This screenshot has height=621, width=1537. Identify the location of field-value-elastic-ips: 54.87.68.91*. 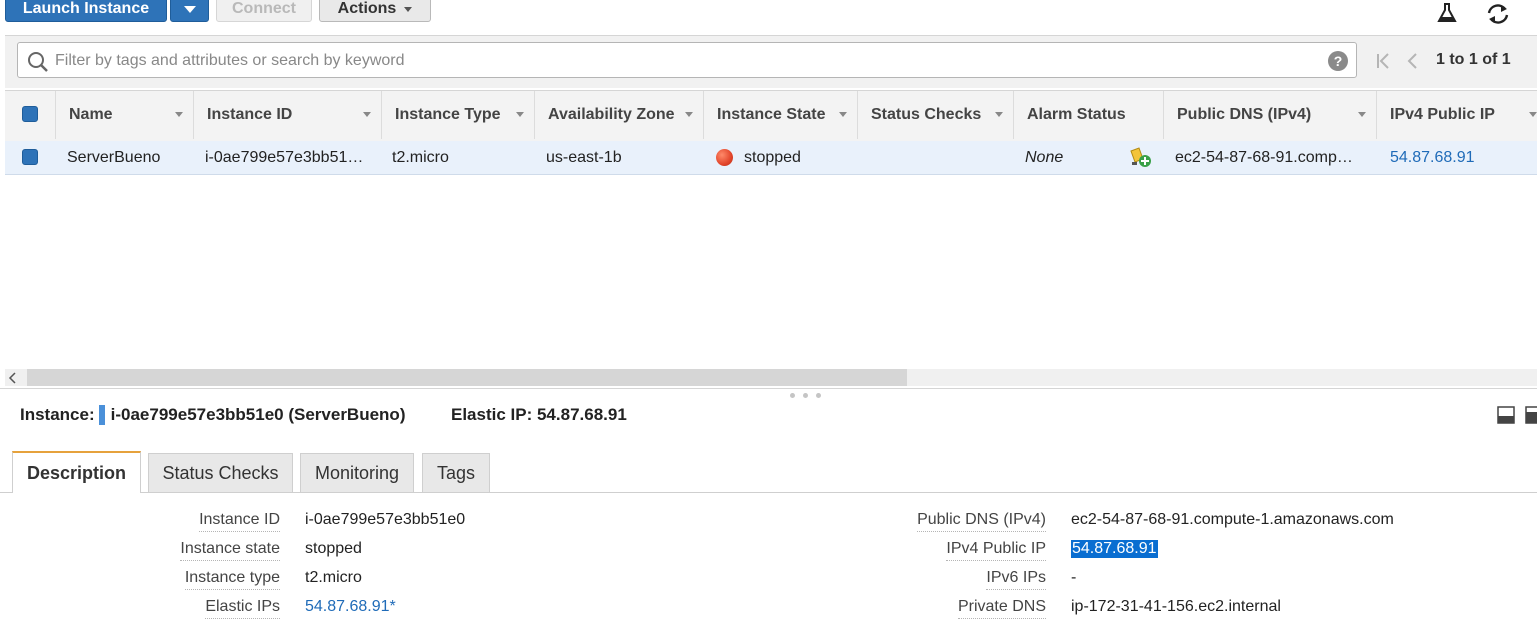
(350, 607).